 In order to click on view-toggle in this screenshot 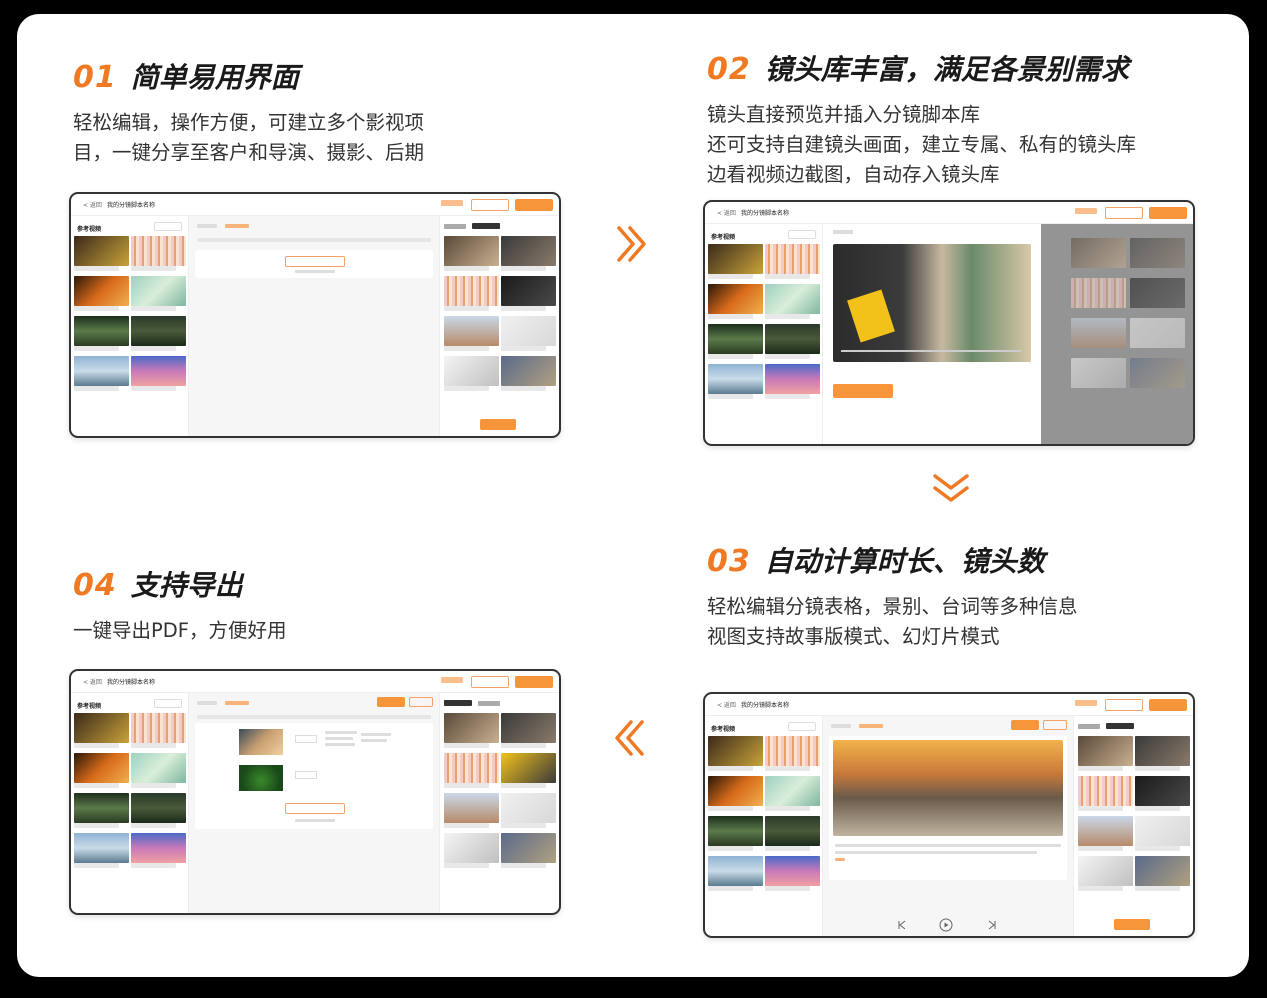, I will do `click(421, 702)`.